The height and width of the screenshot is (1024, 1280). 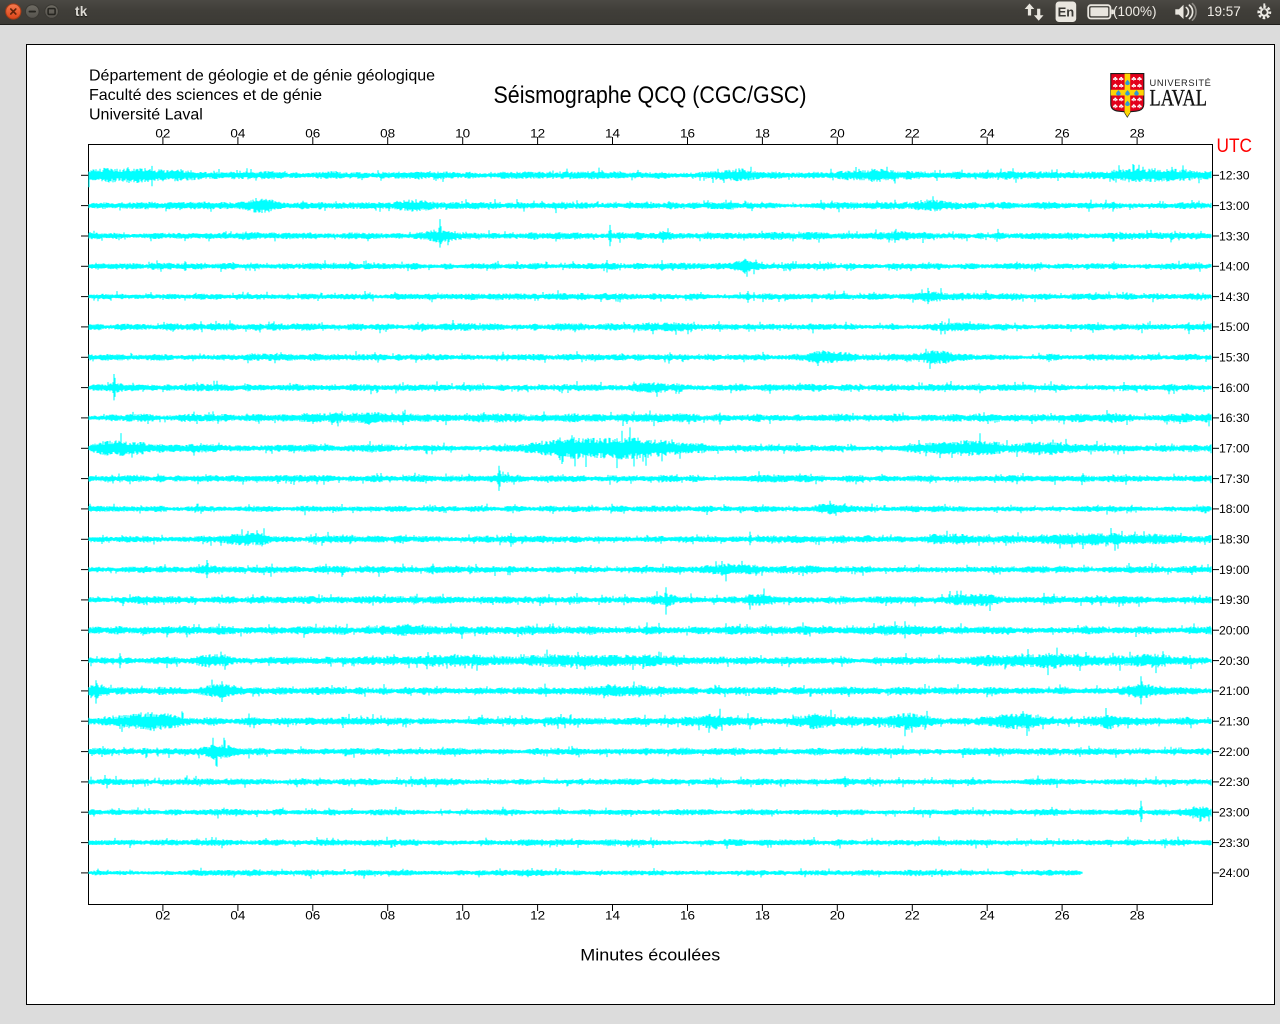 I want to click on svg-text: UTC, so click(x=1235, y=146).